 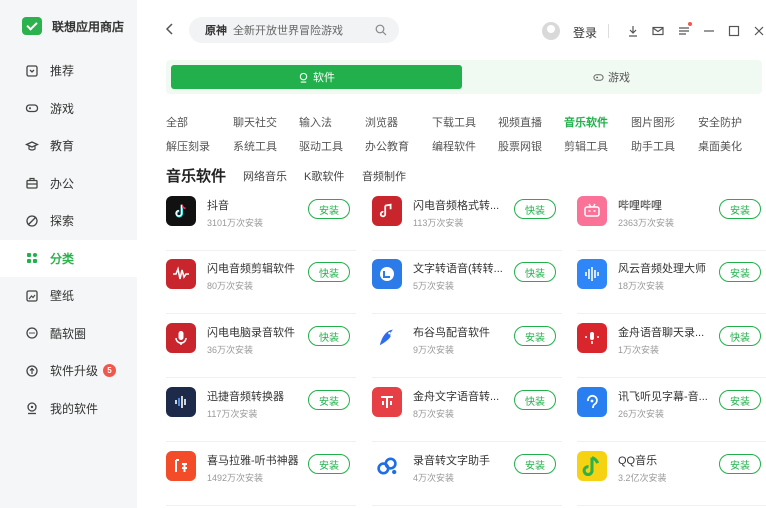 What do you see at coordinates (68, 296) in the screenshot?
I see `sidebar-item-7: 壁纸` at bounding box center [68, 296].